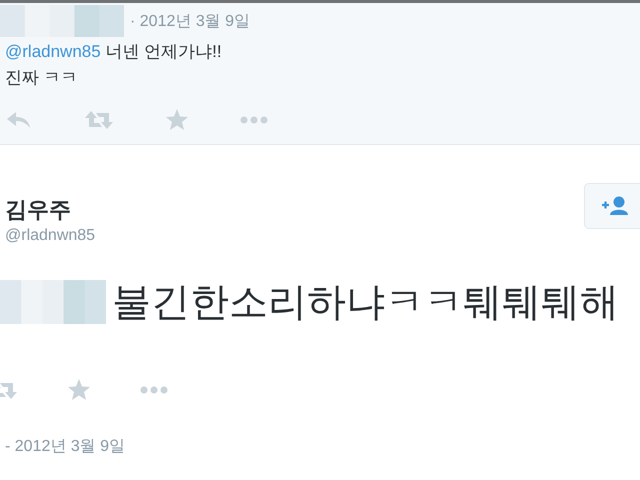  I want to click on follow-button, so click(612, 206).